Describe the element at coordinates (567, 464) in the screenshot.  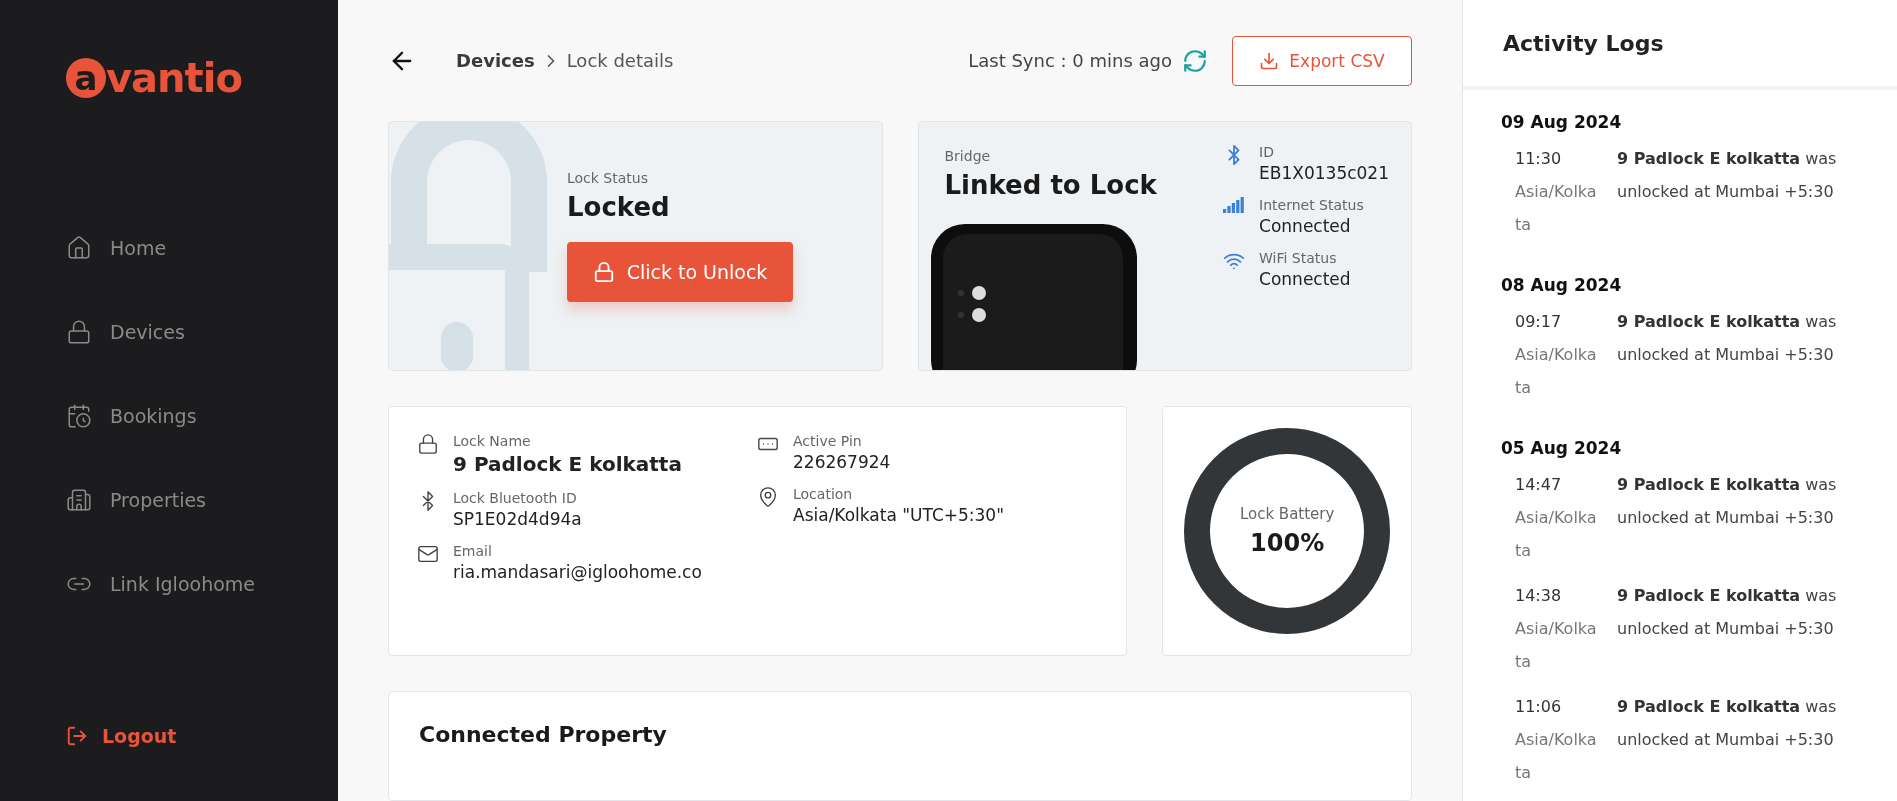
I see `field-value: 9 Padlock E kolkatta` at that location.